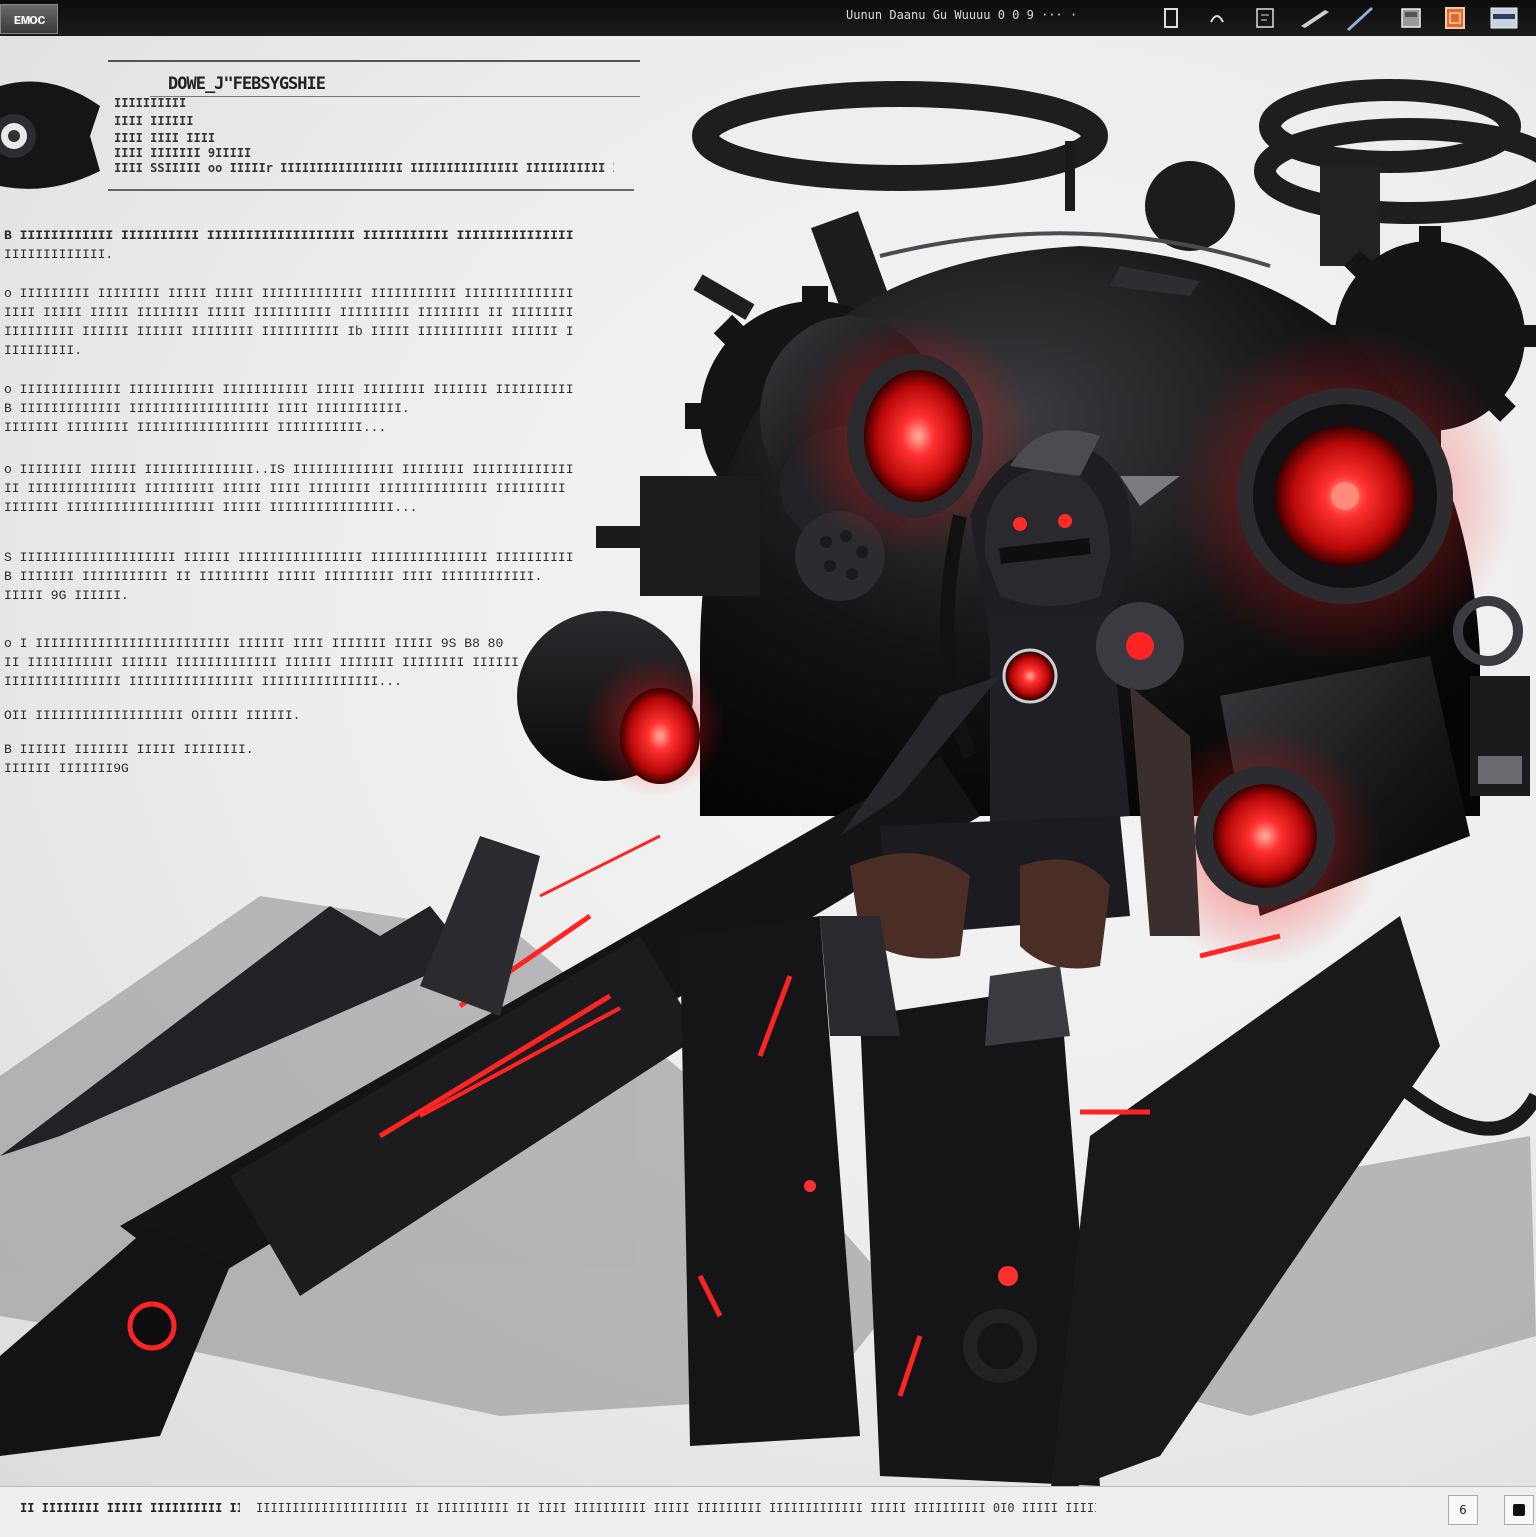 This screenshot has width=1536, height=1537. What do you see at coordinates (59, 254) in the screenshot?
I see `paragraph-line: IIIIIIIIIIIII.` at bounding box center [59, 254].